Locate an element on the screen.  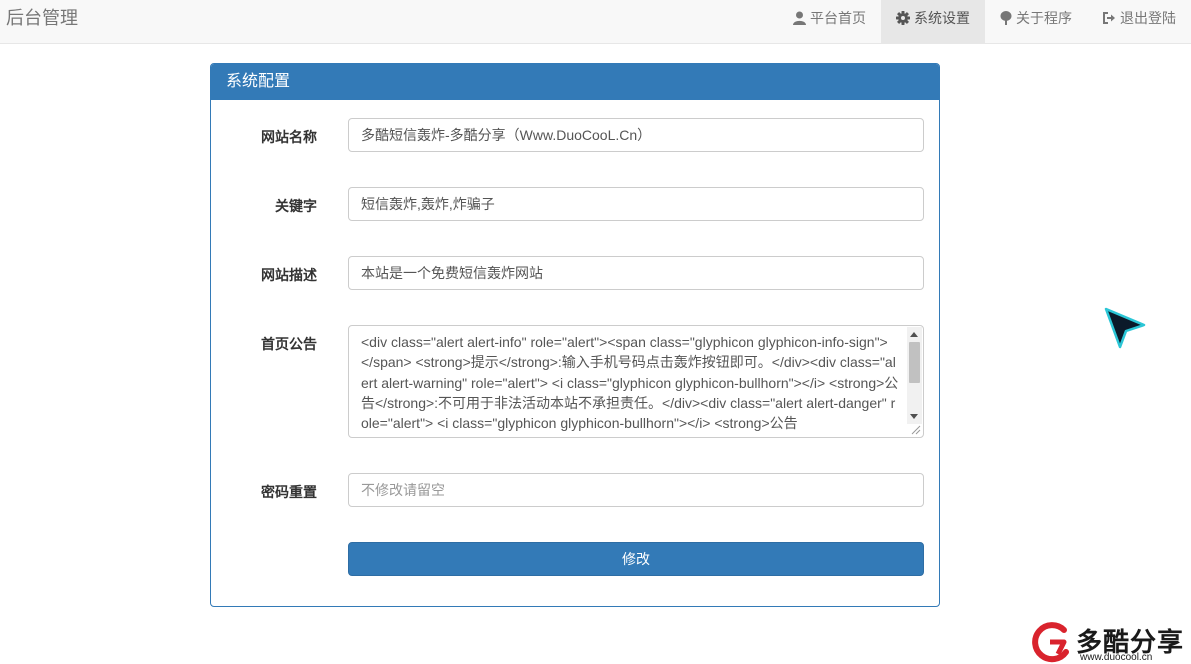
watermark-logo: 多酷分享 www.duocool.cn is located at coordinates (1108, 643).